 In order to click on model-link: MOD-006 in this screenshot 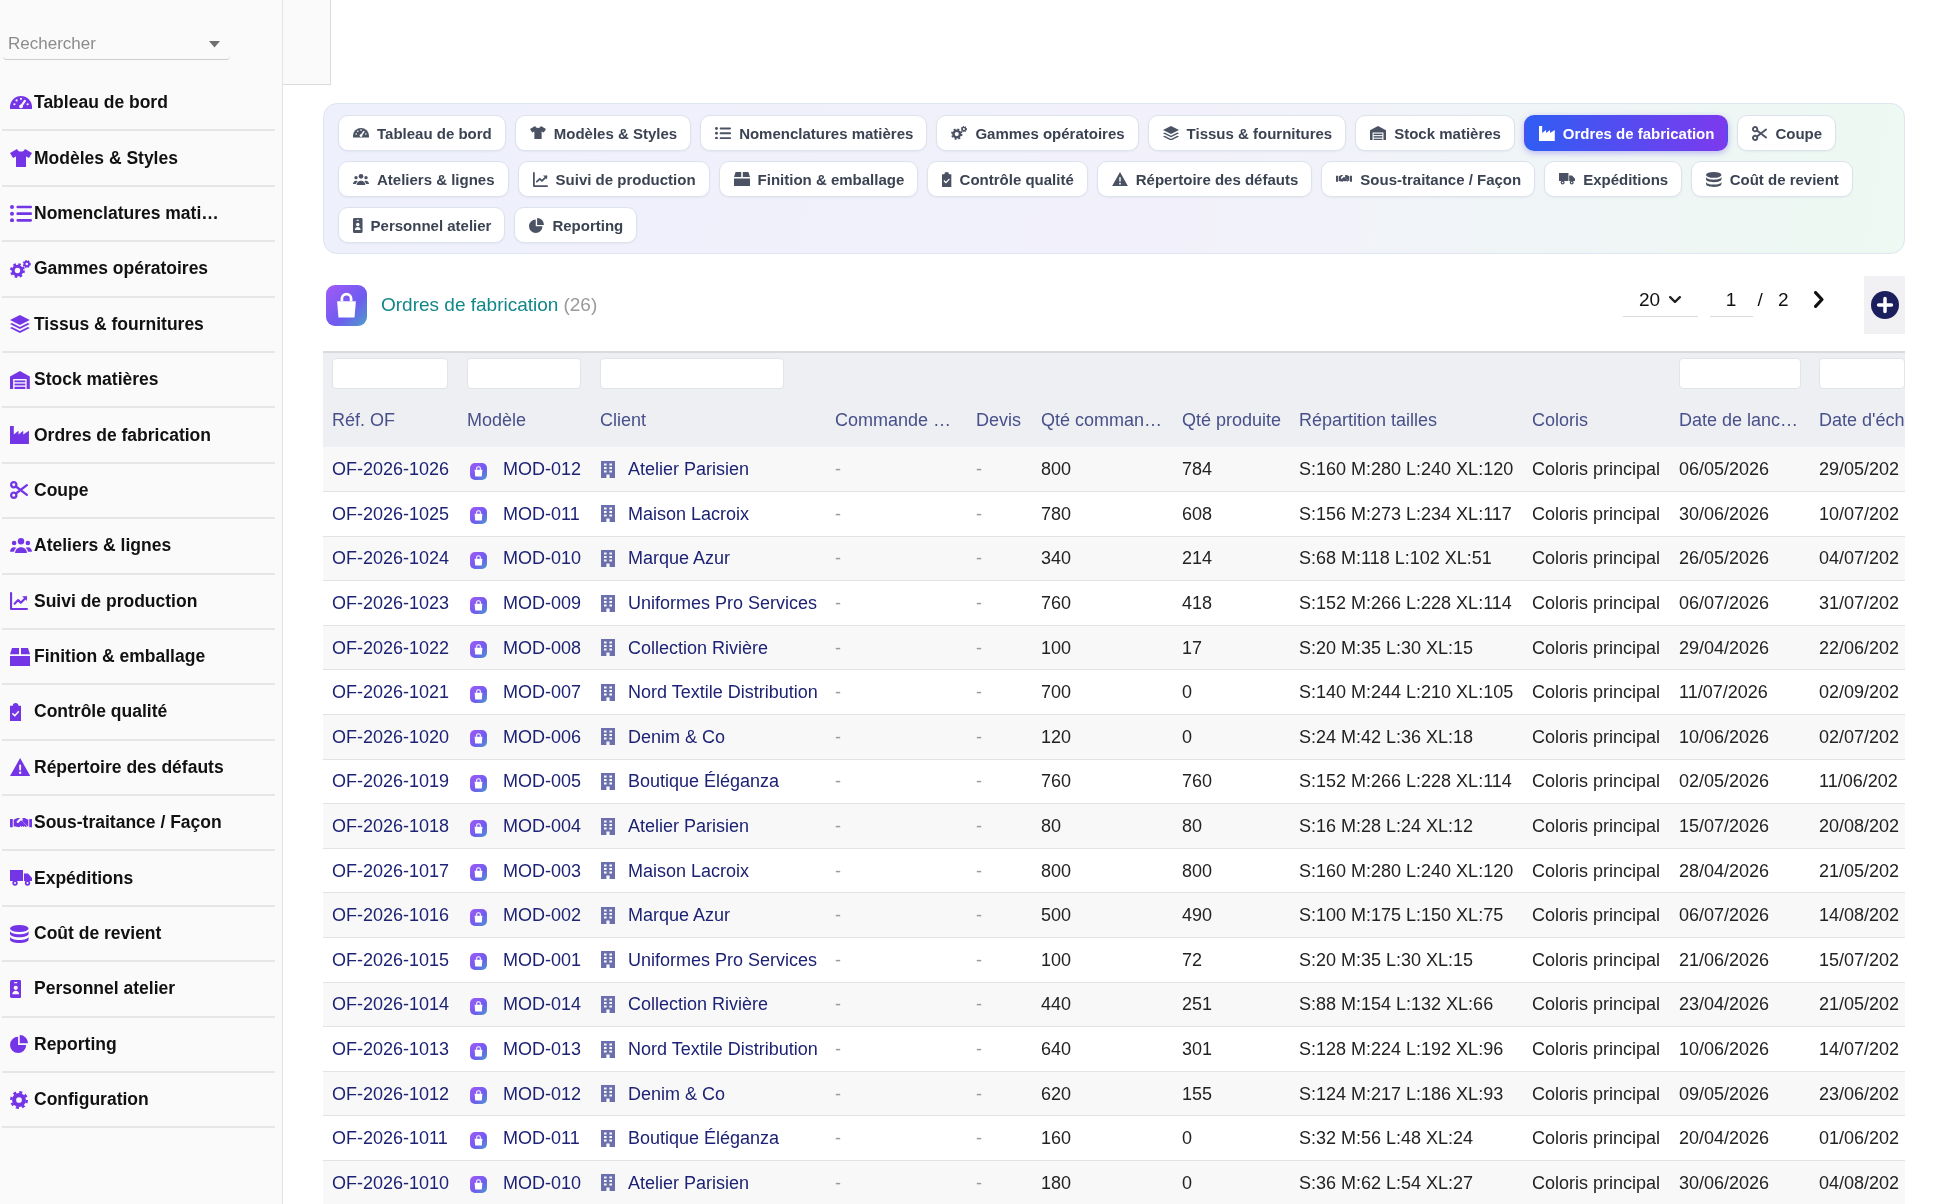, I will do `click(542, 736)`.